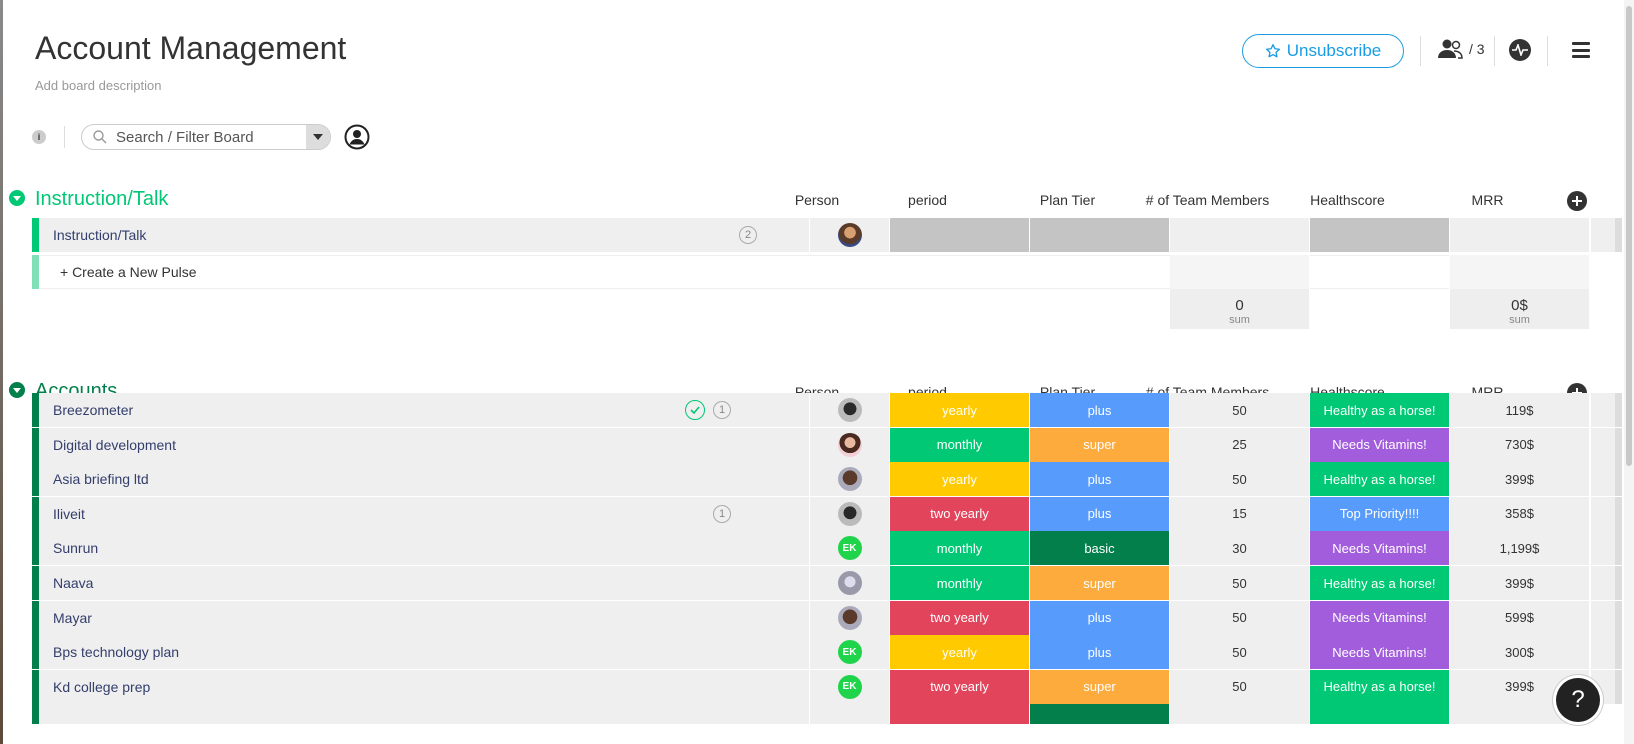  What do you see at coordinates (101, 199) in the screenshot?
I see `group-title: Instruction/Talk` at bounding box center [101, 199].